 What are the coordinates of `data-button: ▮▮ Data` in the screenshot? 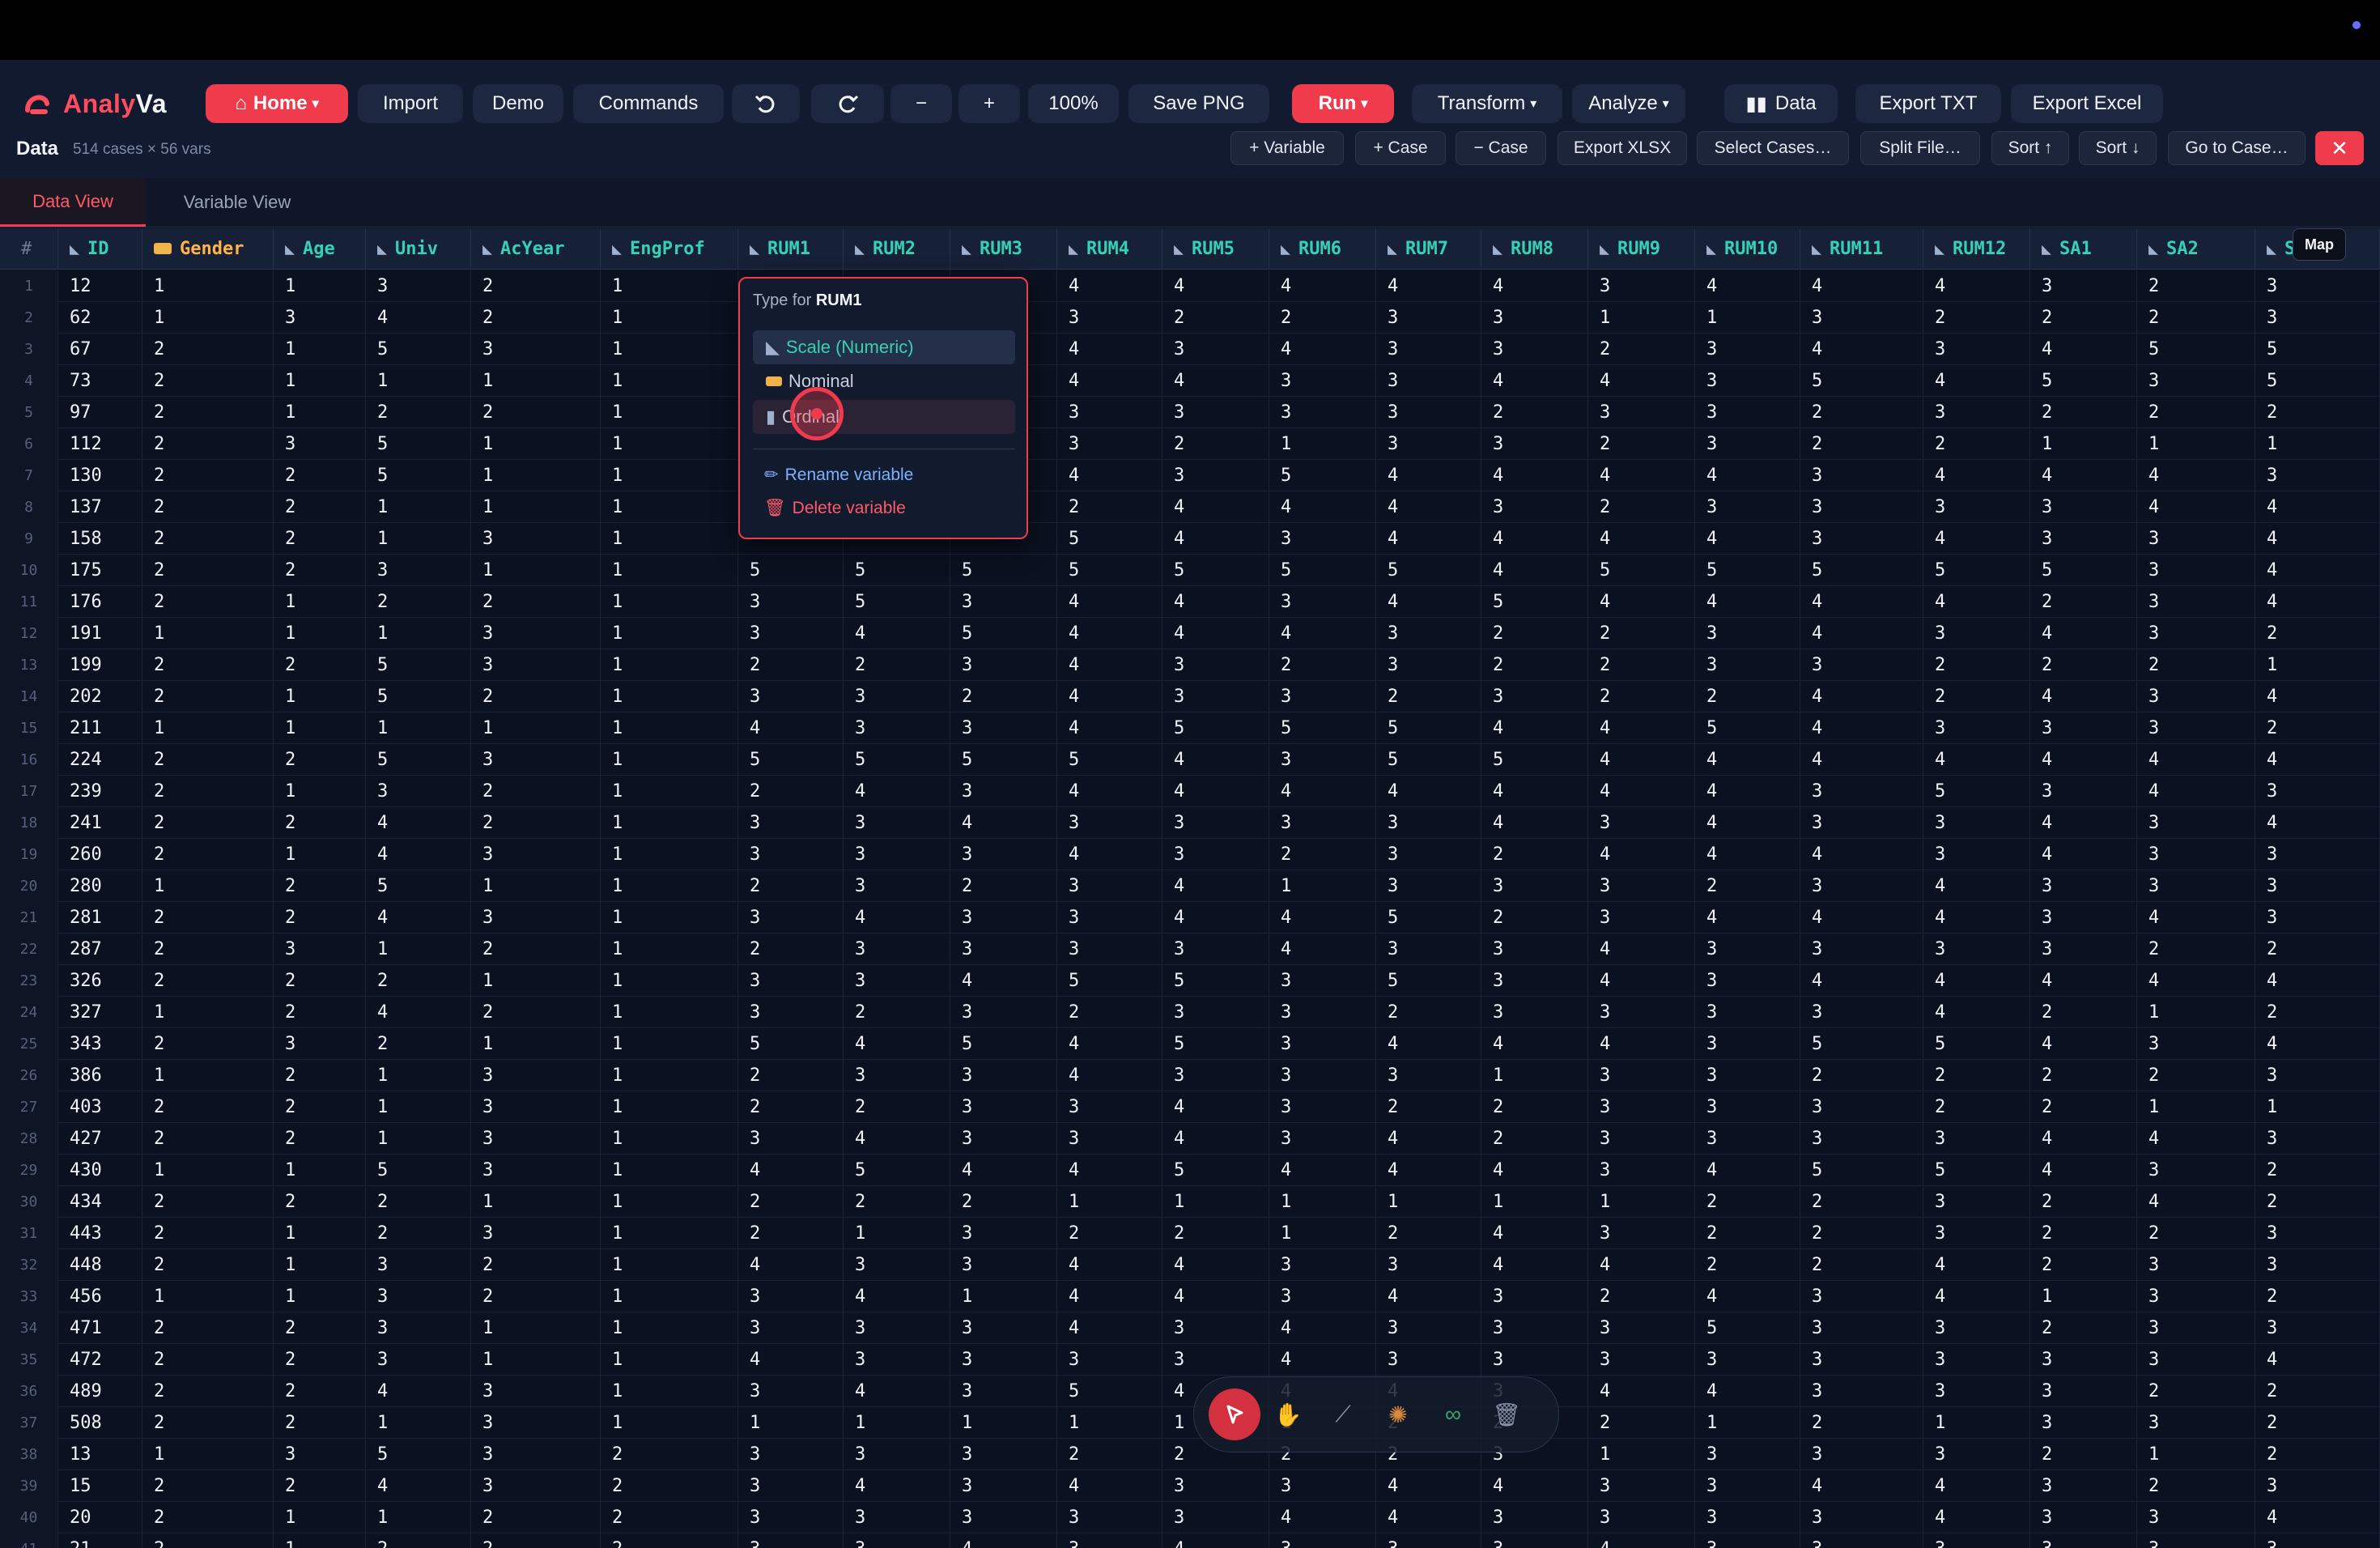 It's located at (1781, 104).